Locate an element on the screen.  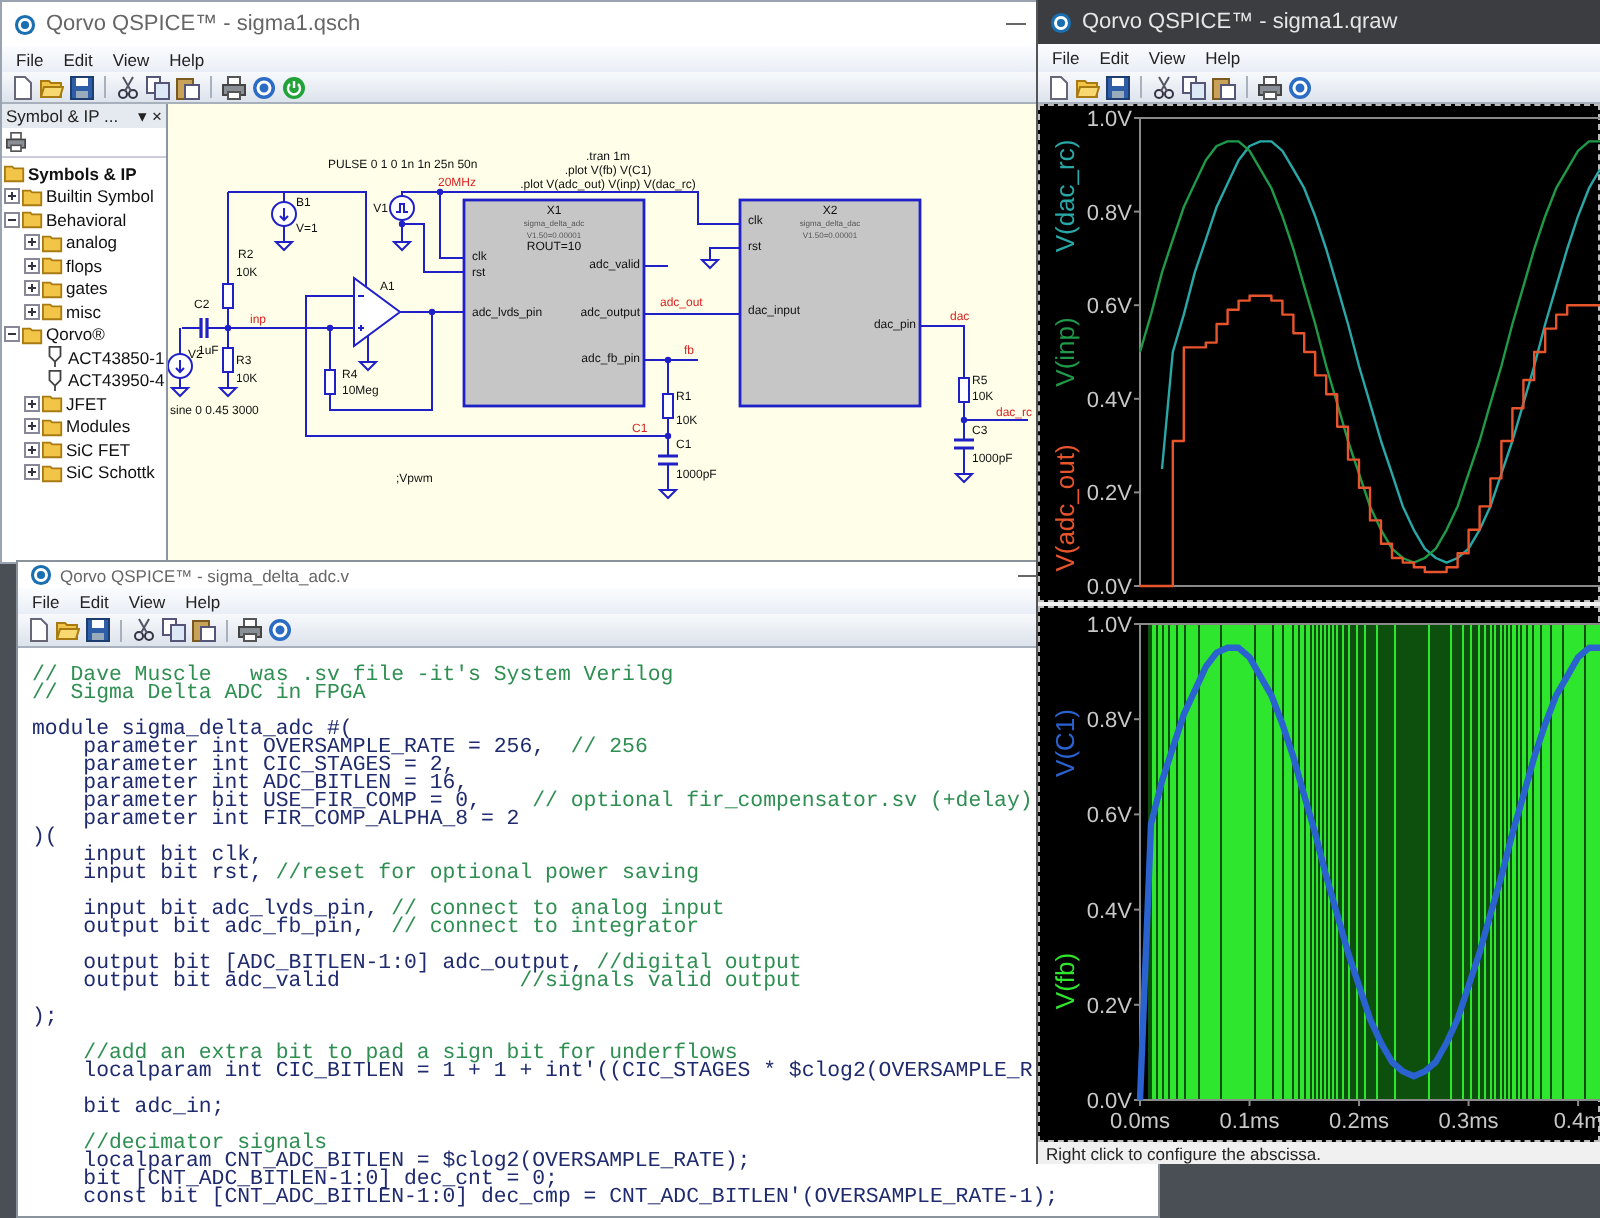
tree-item: misc is located at coordinates (83, 311).